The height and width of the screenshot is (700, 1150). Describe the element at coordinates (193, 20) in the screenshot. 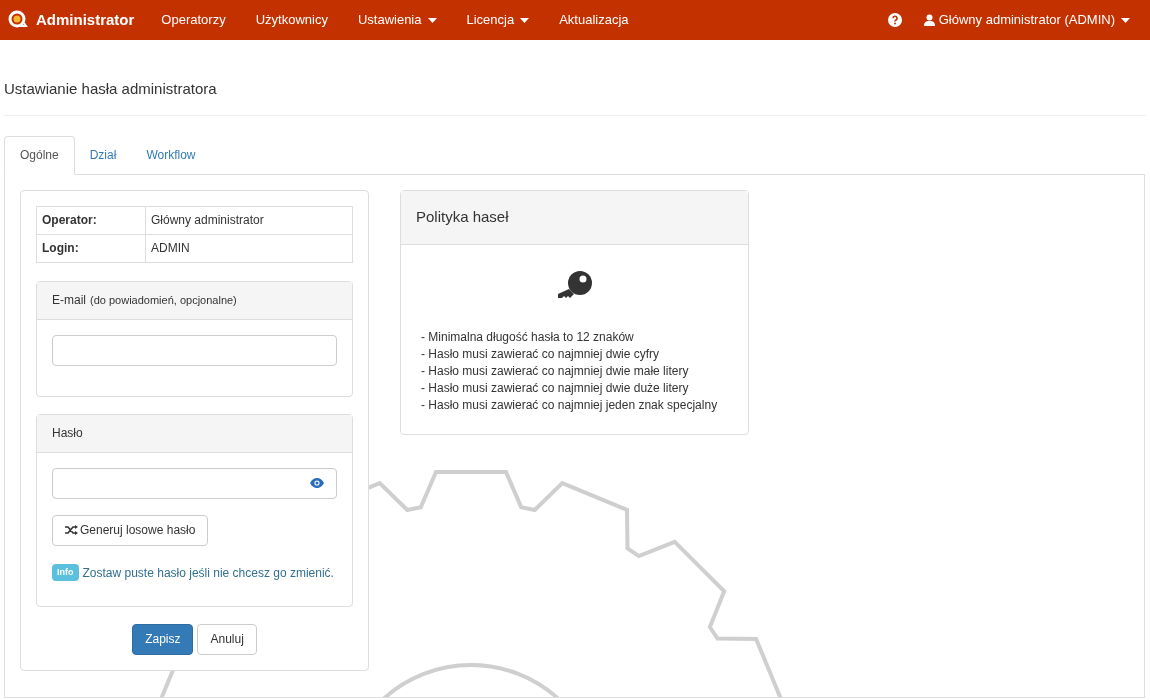

I see `nav-link: Operatorzy` at that location.